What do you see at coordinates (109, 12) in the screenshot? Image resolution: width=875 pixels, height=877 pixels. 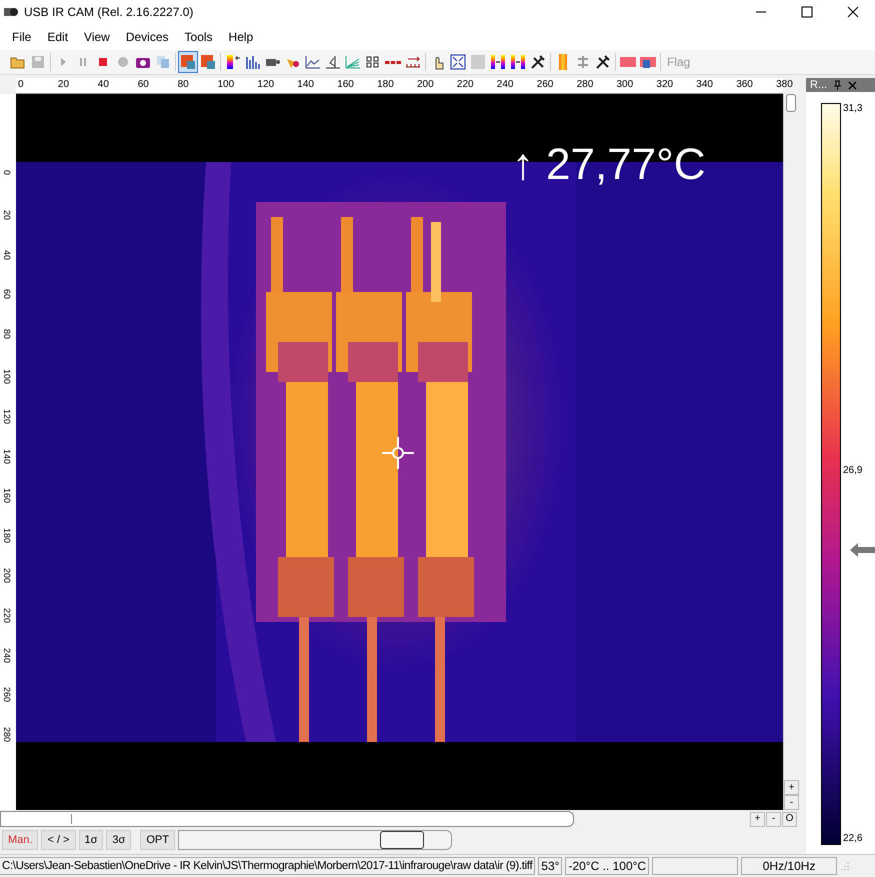 I see `window-title: USB IR CAM (Rel. 2.16.2227.0)` at bounding box center [109, 12].